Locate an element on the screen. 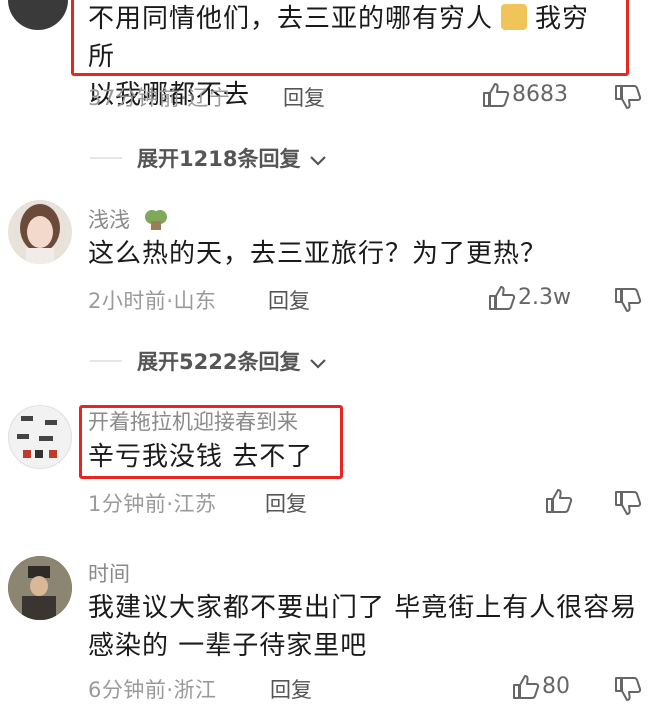  comment-text: 这么热的天，去三亚旅行？为了更热？ is located at coordinates (318, 254).